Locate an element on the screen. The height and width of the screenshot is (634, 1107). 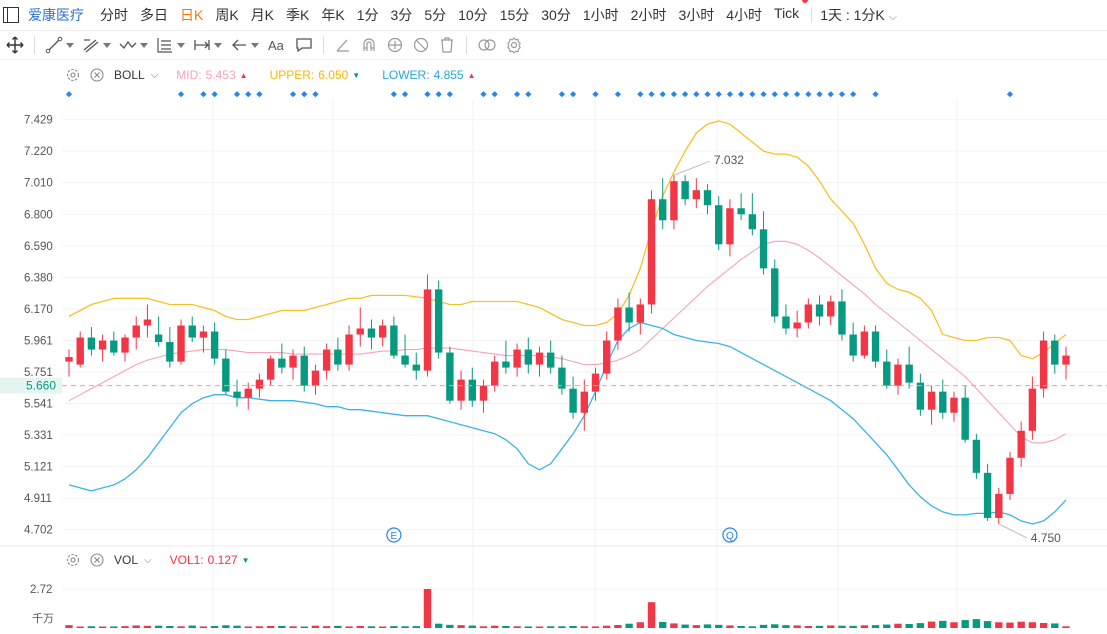
fib-tool is located at coordinates (170, 45).